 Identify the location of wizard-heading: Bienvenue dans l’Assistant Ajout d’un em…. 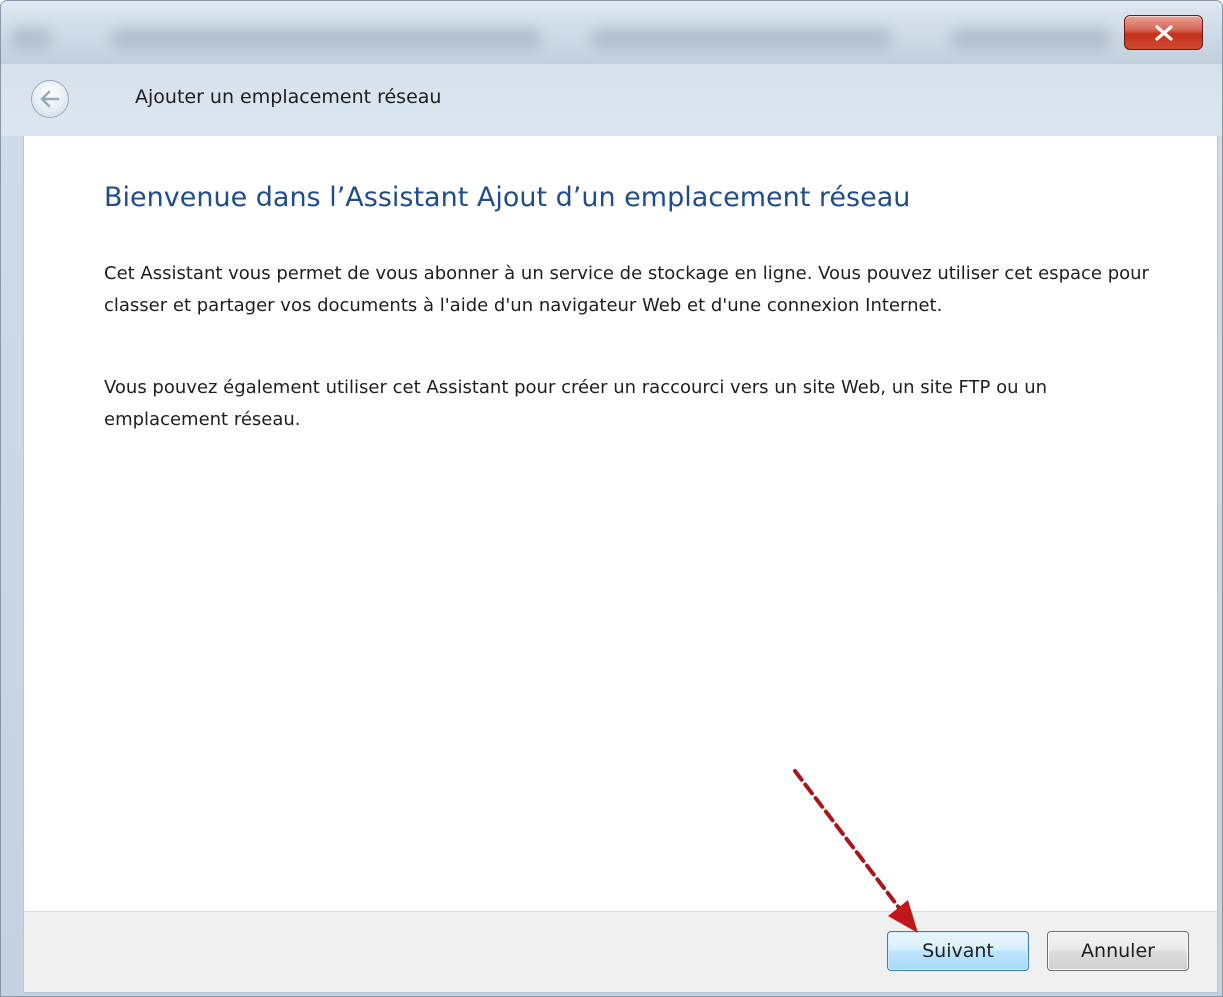
(507, 197).